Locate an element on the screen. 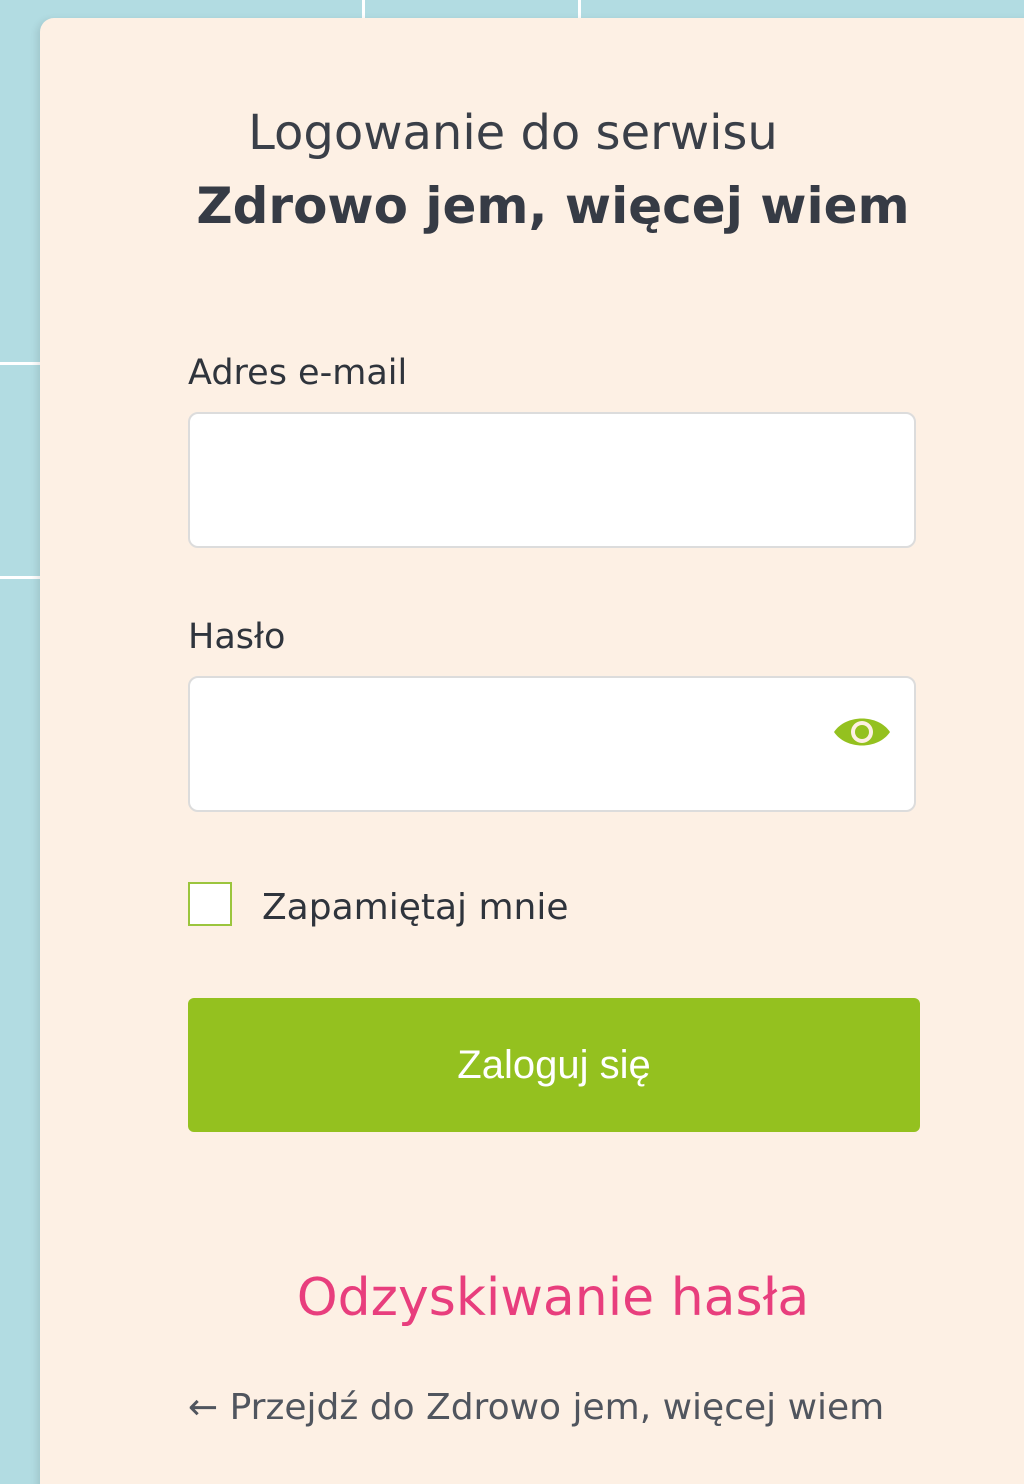 The image size is (1024, 1484). back-to-site-link: ← Przejdź do Zdrowo jem, więcej wiem is located at coordinates (536, 1408).